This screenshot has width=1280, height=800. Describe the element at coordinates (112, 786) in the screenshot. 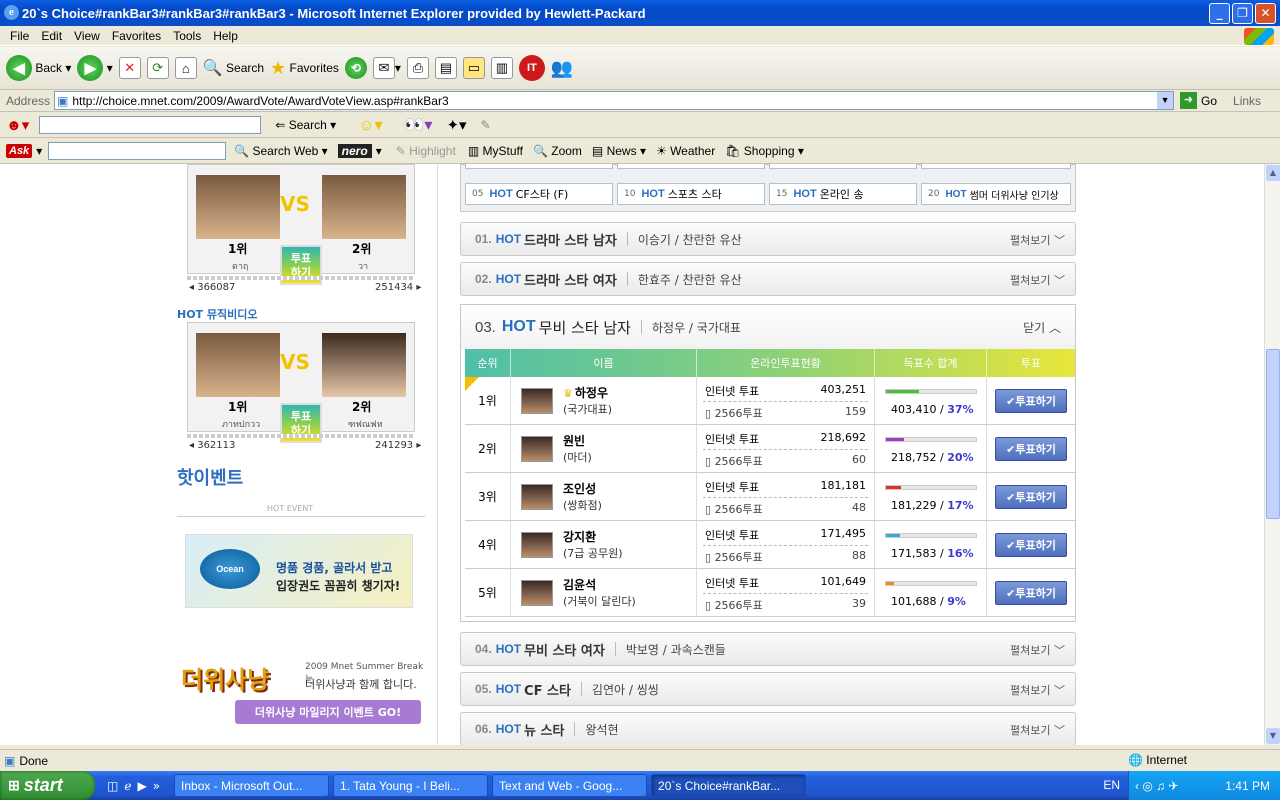

I see `outlook-quick-icon: ◫` at that location.